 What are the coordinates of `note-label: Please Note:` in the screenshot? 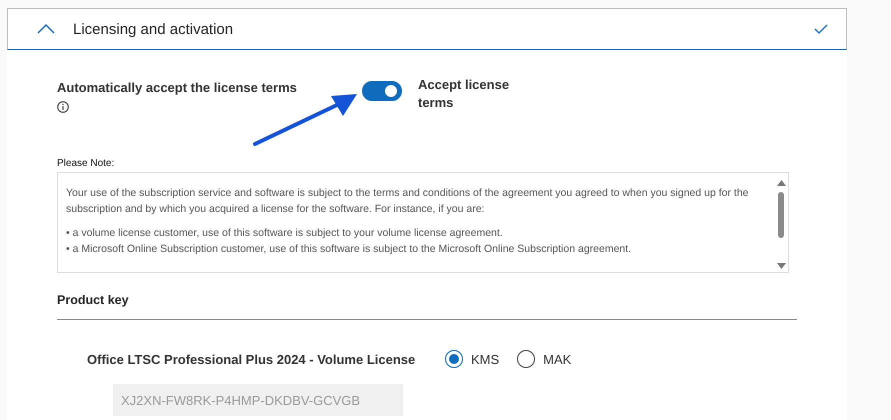 It's located at (86, 163).